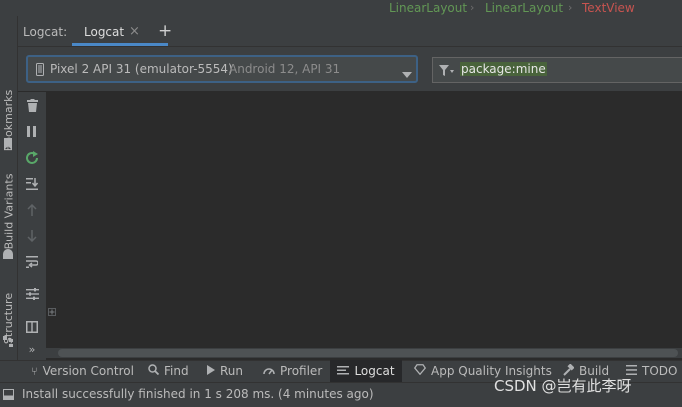 This screenshot has width=682, height=407. I want to click on tool-windows-toggle-icon, so click(8, 394).